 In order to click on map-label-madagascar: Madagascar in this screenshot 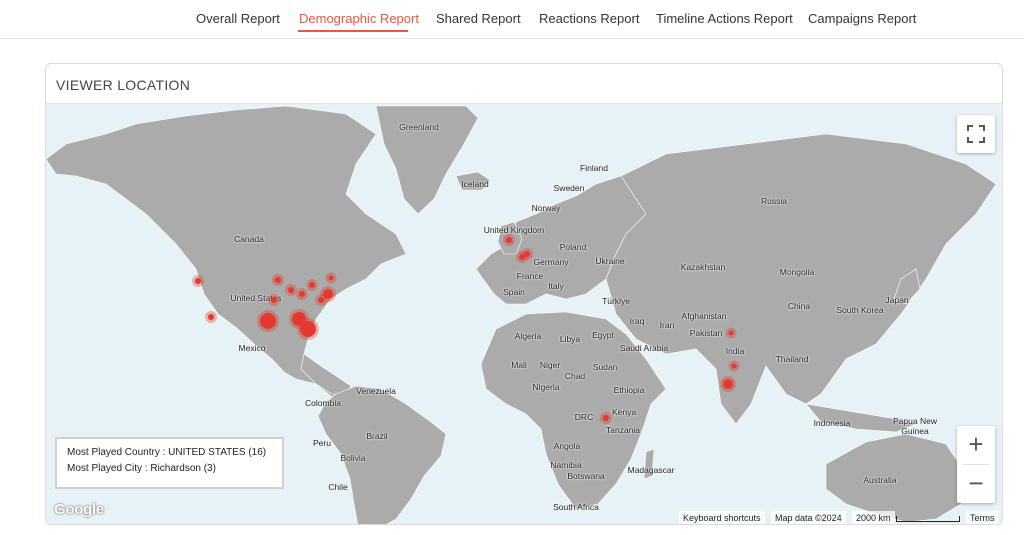, I will do `click(651, 470)`.